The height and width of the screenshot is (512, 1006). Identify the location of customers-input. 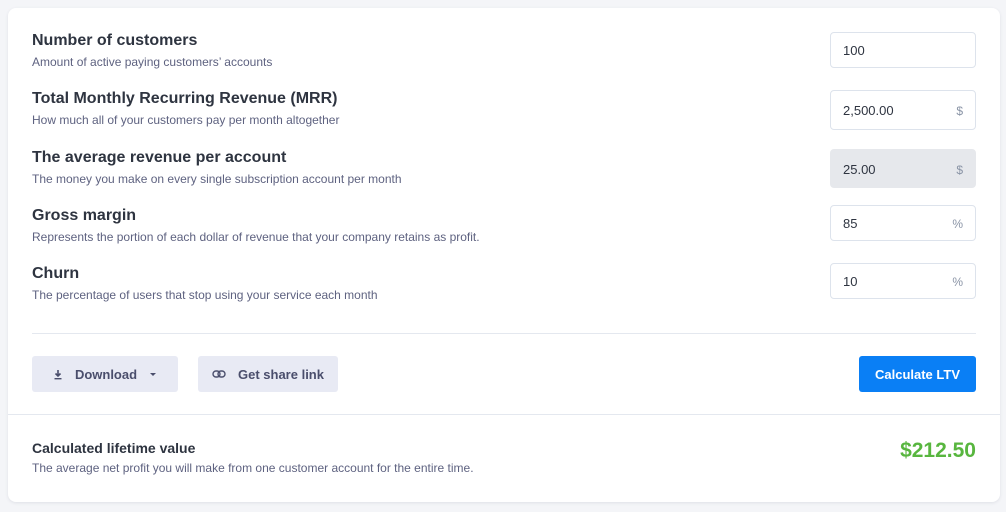
(903, 50).